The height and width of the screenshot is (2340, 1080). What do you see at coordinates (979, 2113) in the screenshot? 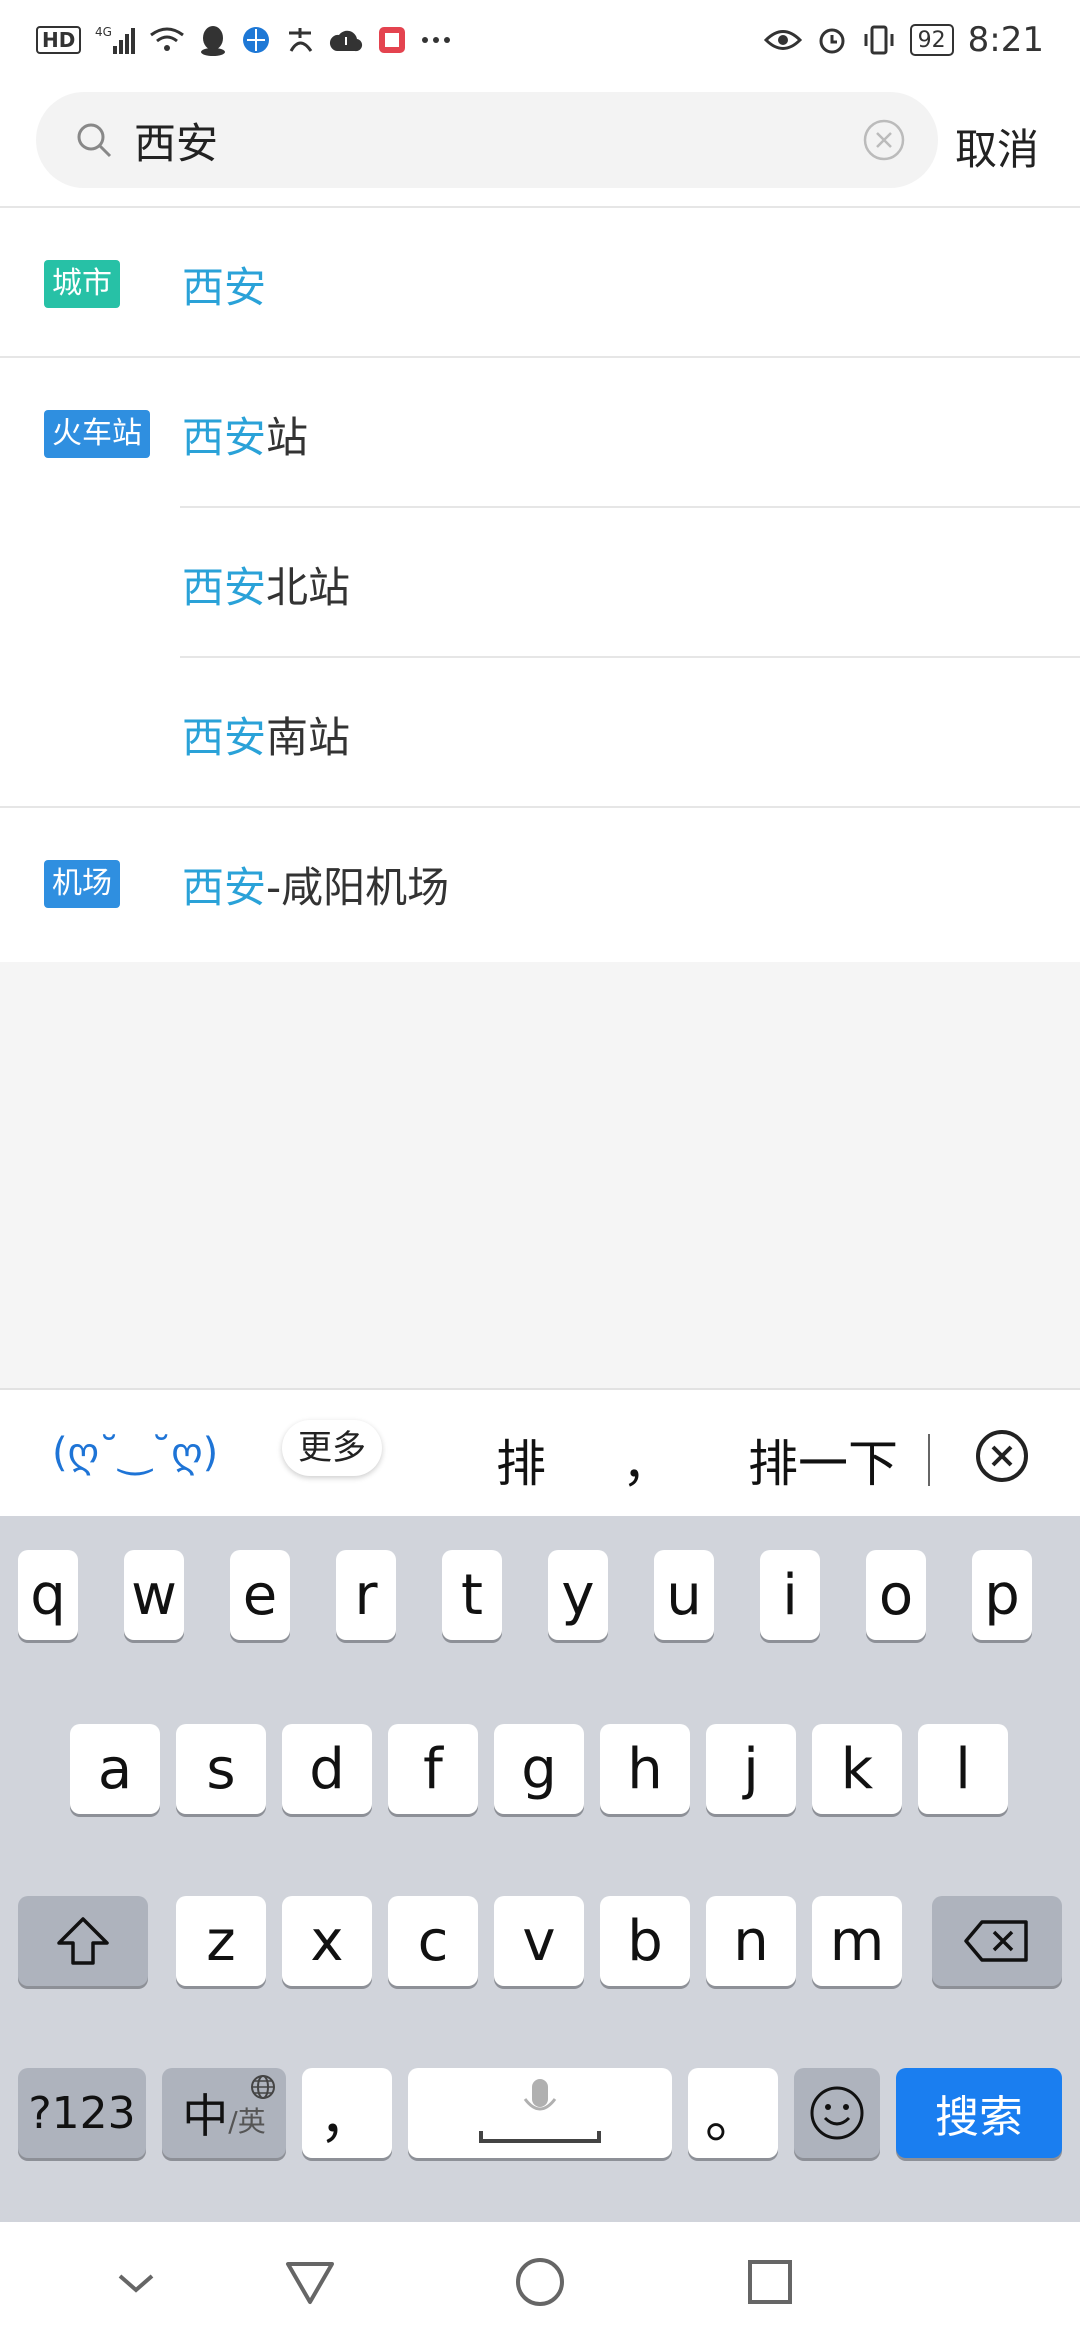
I see `search-key: 搜索` at bounding box center [979, 2113].